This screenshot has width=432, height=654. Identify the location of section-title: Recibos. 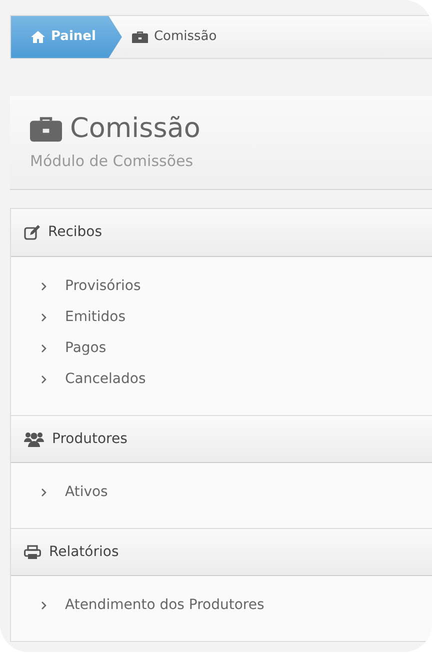
(75, 232).